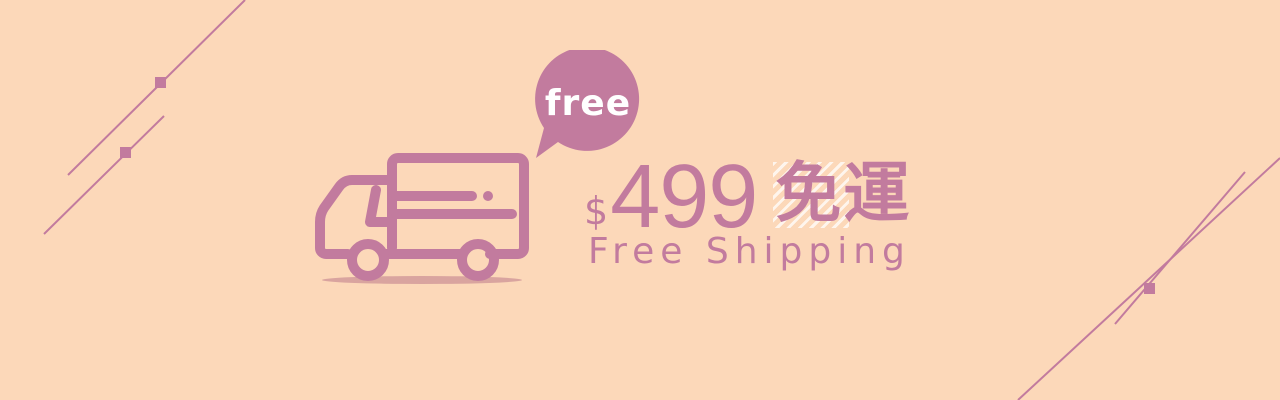  I want to click on truck-rear-wheel, so click(368, 260).